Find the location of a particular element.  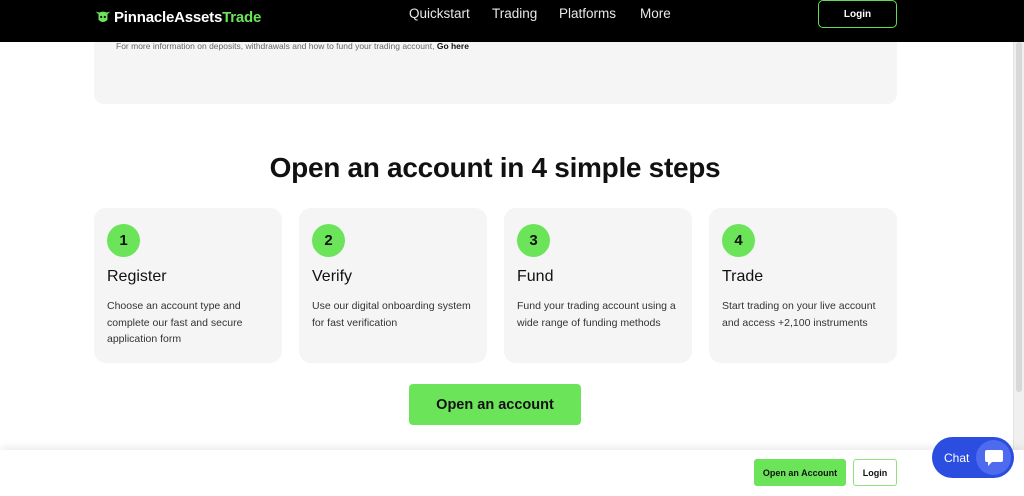

scrollbar-thumb is located at coordinates (1019, 217).